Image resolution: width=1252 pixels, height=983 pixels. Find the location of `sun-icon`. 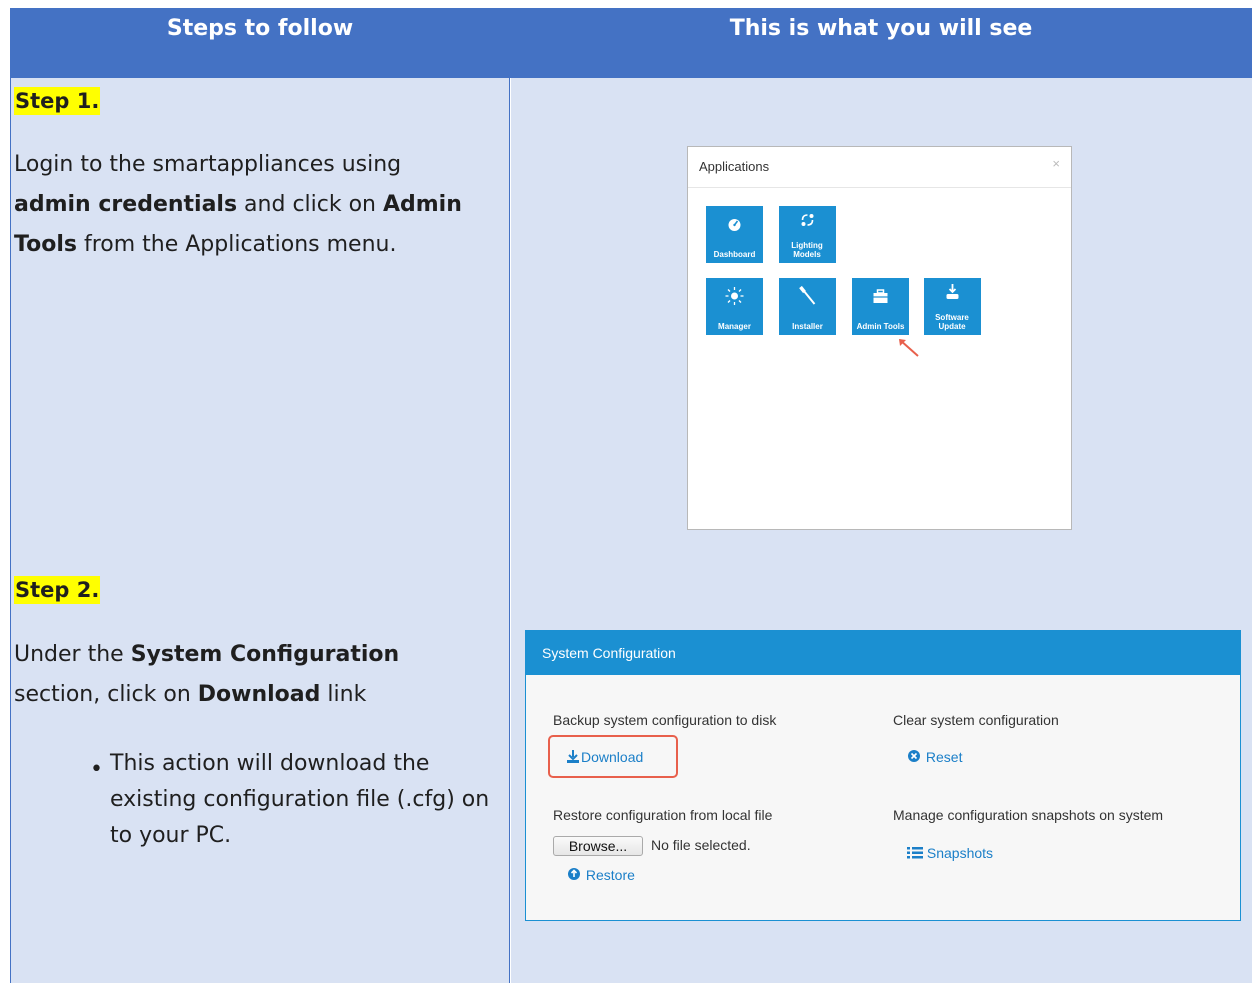

sun-icon is located at coordinates (734, 296).